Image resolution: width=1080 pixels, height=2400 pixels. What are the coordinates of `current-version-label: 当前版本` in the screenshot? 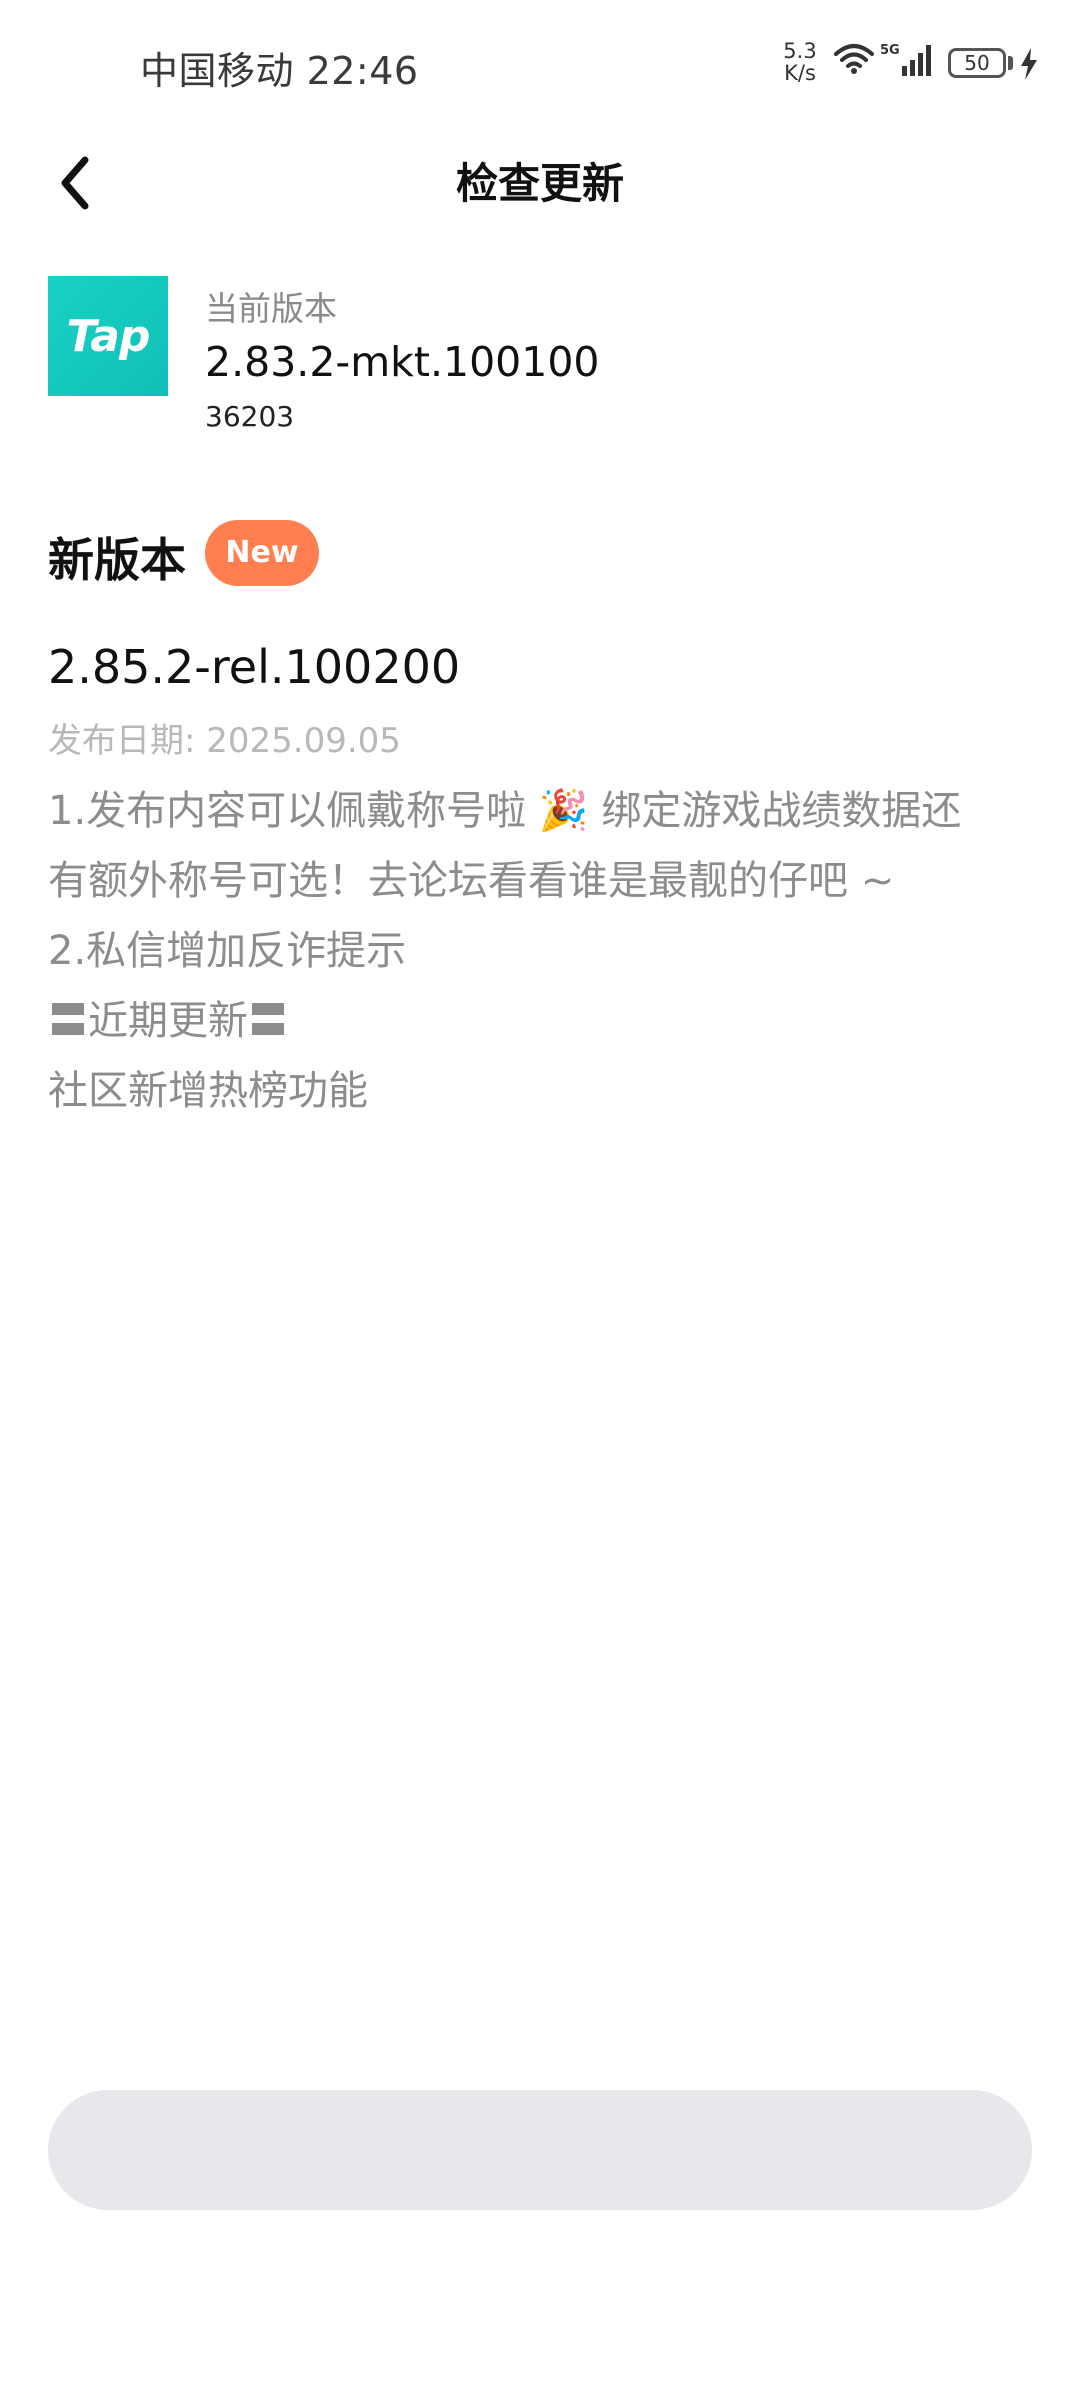 It's located at (271, 308).